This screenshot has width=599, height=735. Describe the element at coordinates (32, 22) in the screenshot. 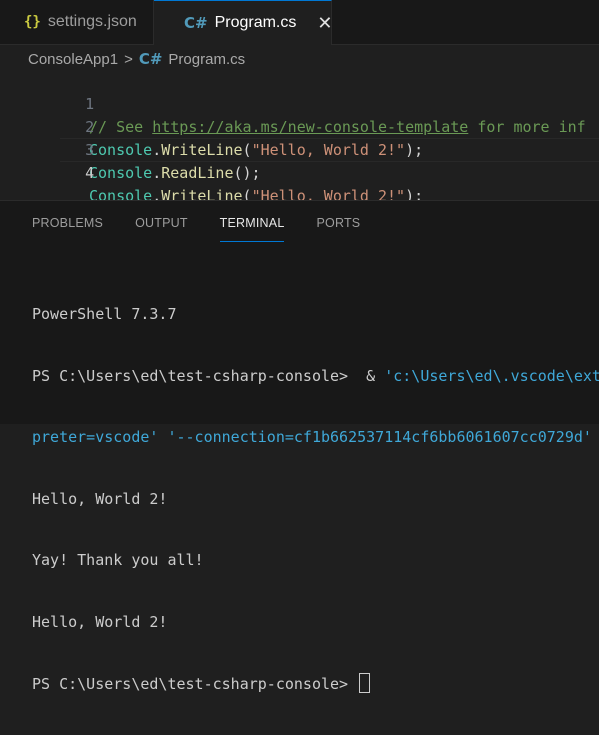

I see `json-file-icon: {}` at that location.